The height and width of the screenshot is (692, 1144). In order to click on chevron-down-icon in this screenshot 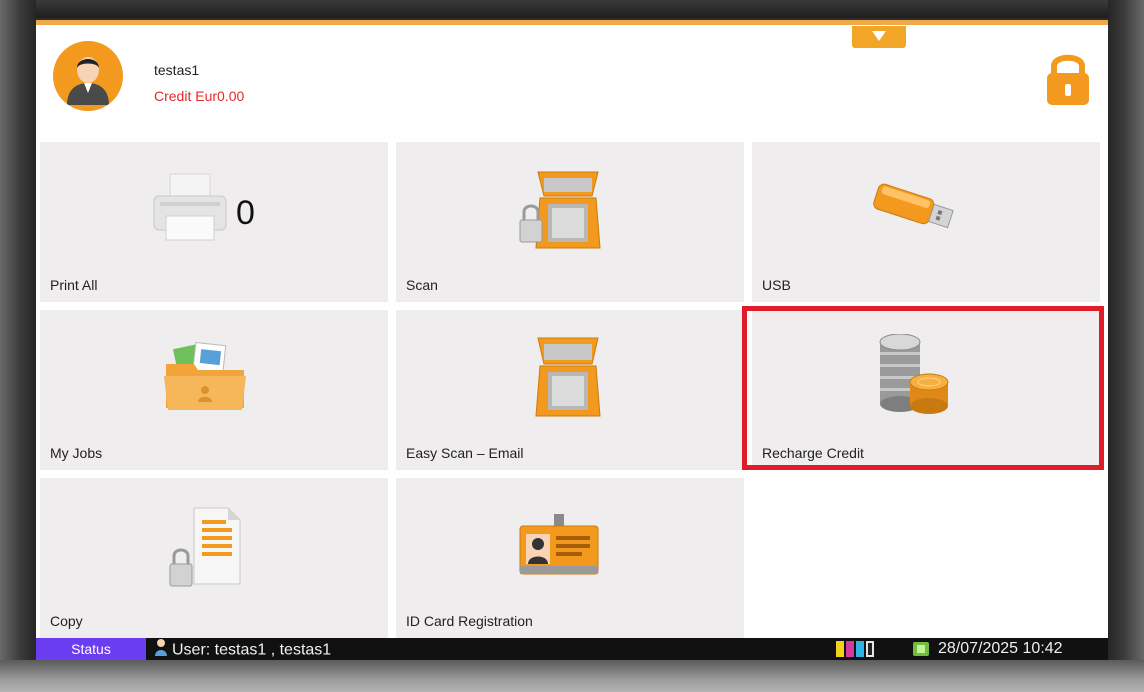, I will do `click(879, 37)`.